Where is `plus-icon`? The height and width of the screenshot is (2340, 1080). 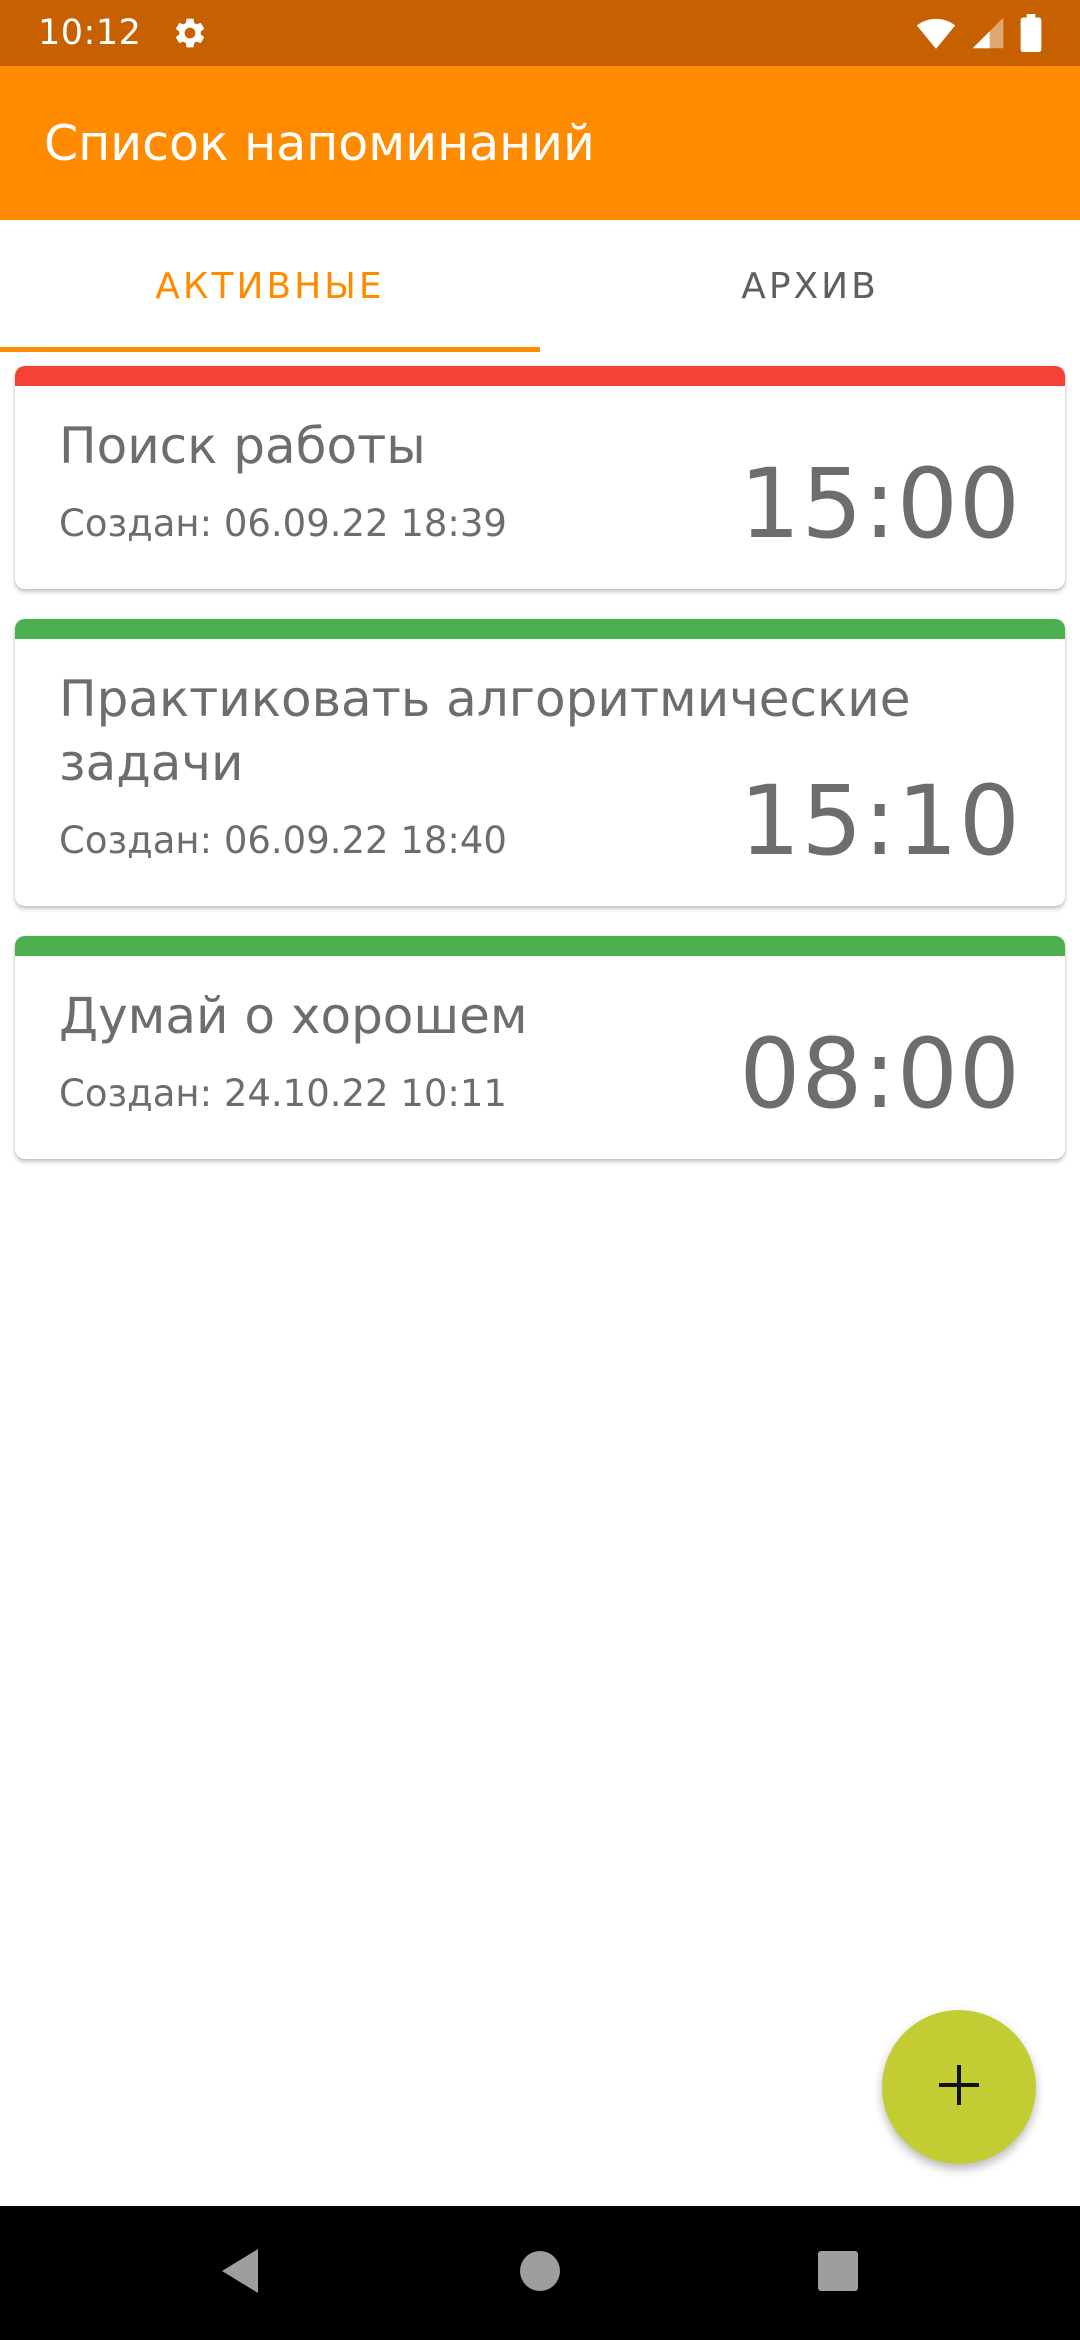
plus-icon is located at coordinates (959, 2087).